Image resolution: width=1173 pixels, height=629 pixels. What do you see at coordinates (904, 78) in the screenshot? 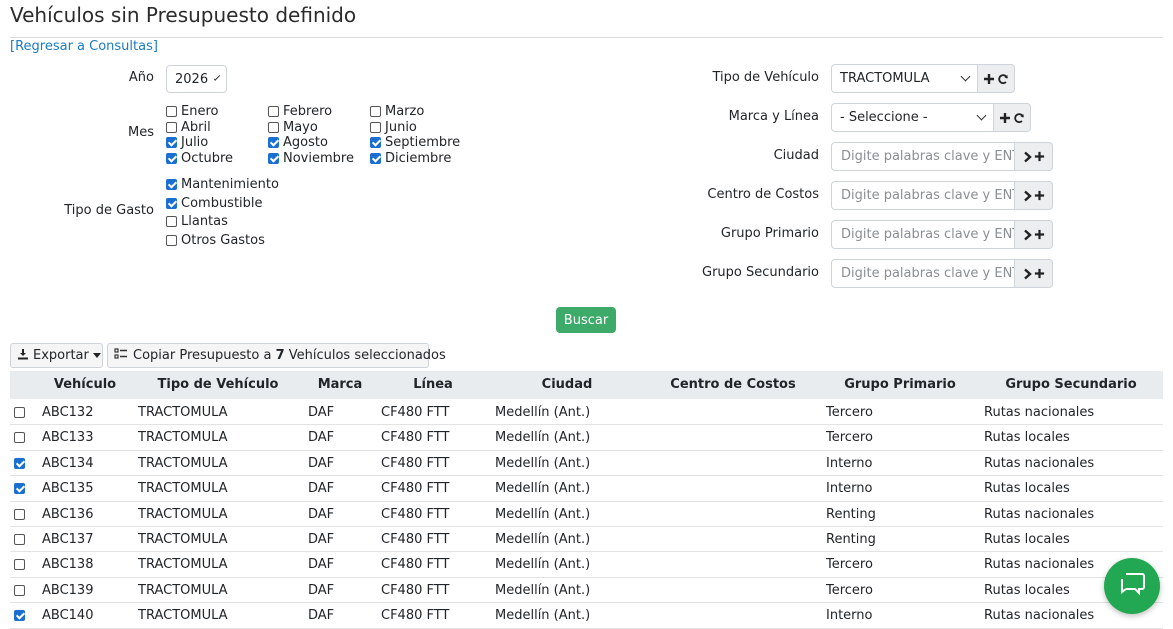
I see `tipo-vehiculo-select: TRACTOMULA` at bounding box center [904, 78].